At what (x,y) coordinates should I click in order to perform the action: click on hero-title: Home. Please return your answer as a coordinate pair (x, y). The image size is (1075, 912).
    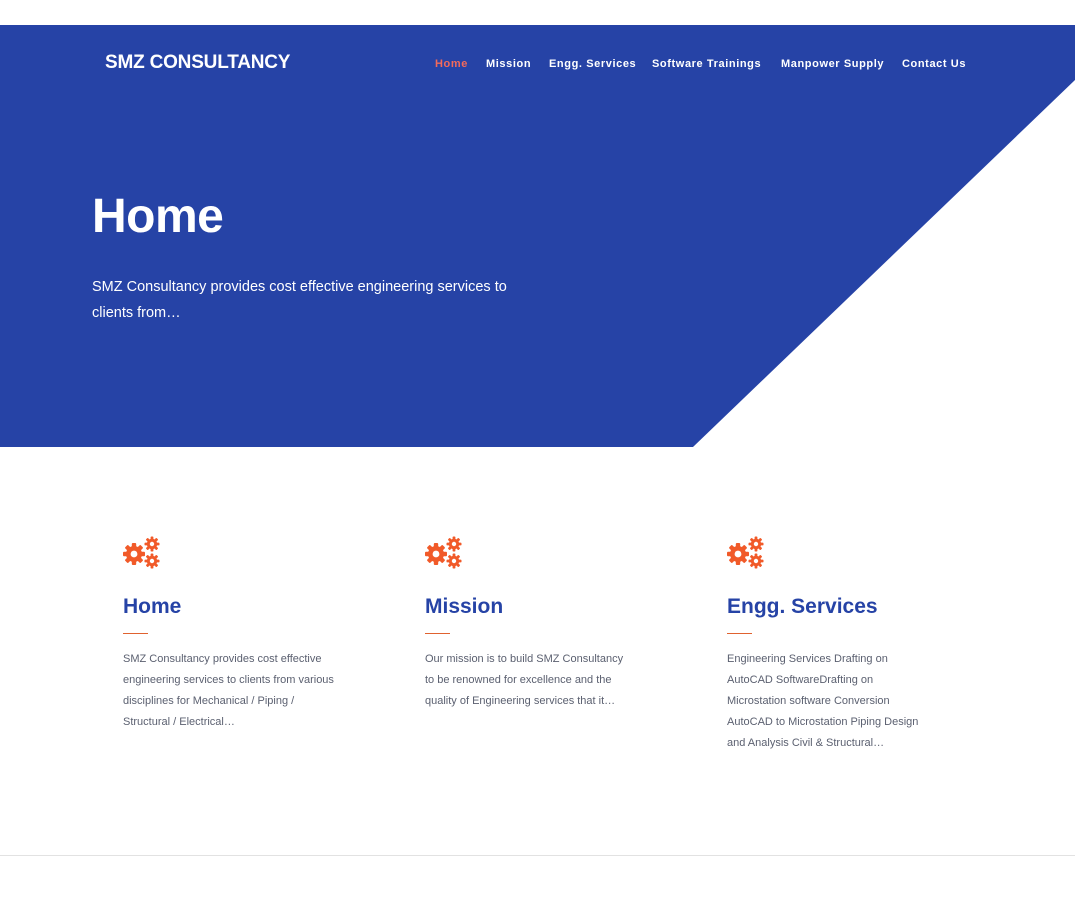
    Looking at the image, I should click on (158, 216).